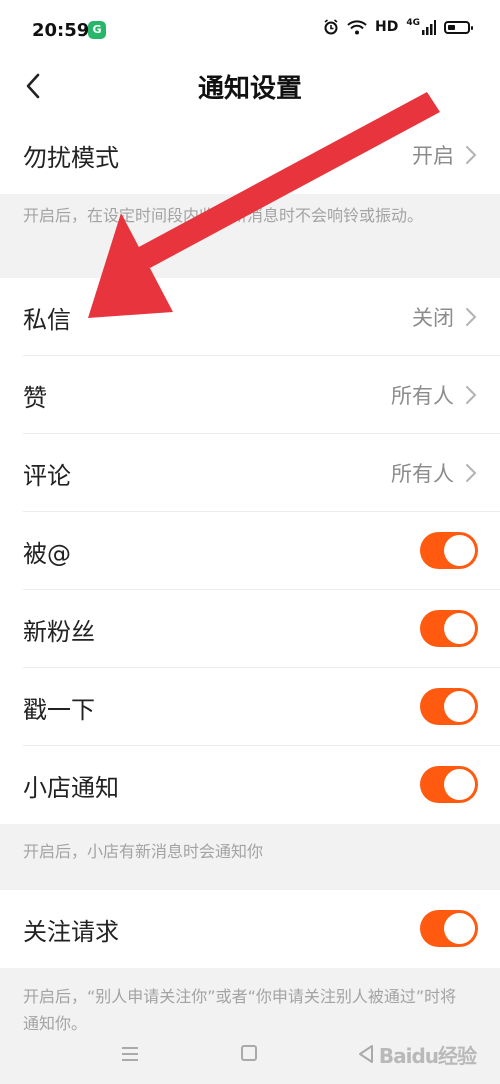 Image resolution: width=500 pixels, height=1084 pixels. Describe the element at coordinates (35, 398) in the screenshot. I see `likes-label: 赞` at that location.